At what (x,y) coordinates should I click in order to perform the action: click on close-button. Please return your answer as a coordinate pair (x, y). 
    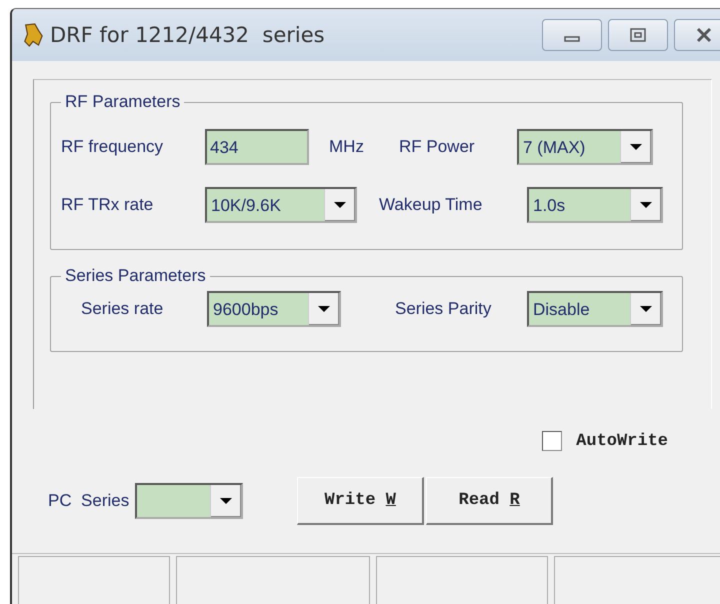
    Looking at the image, I should click on (697, 35).